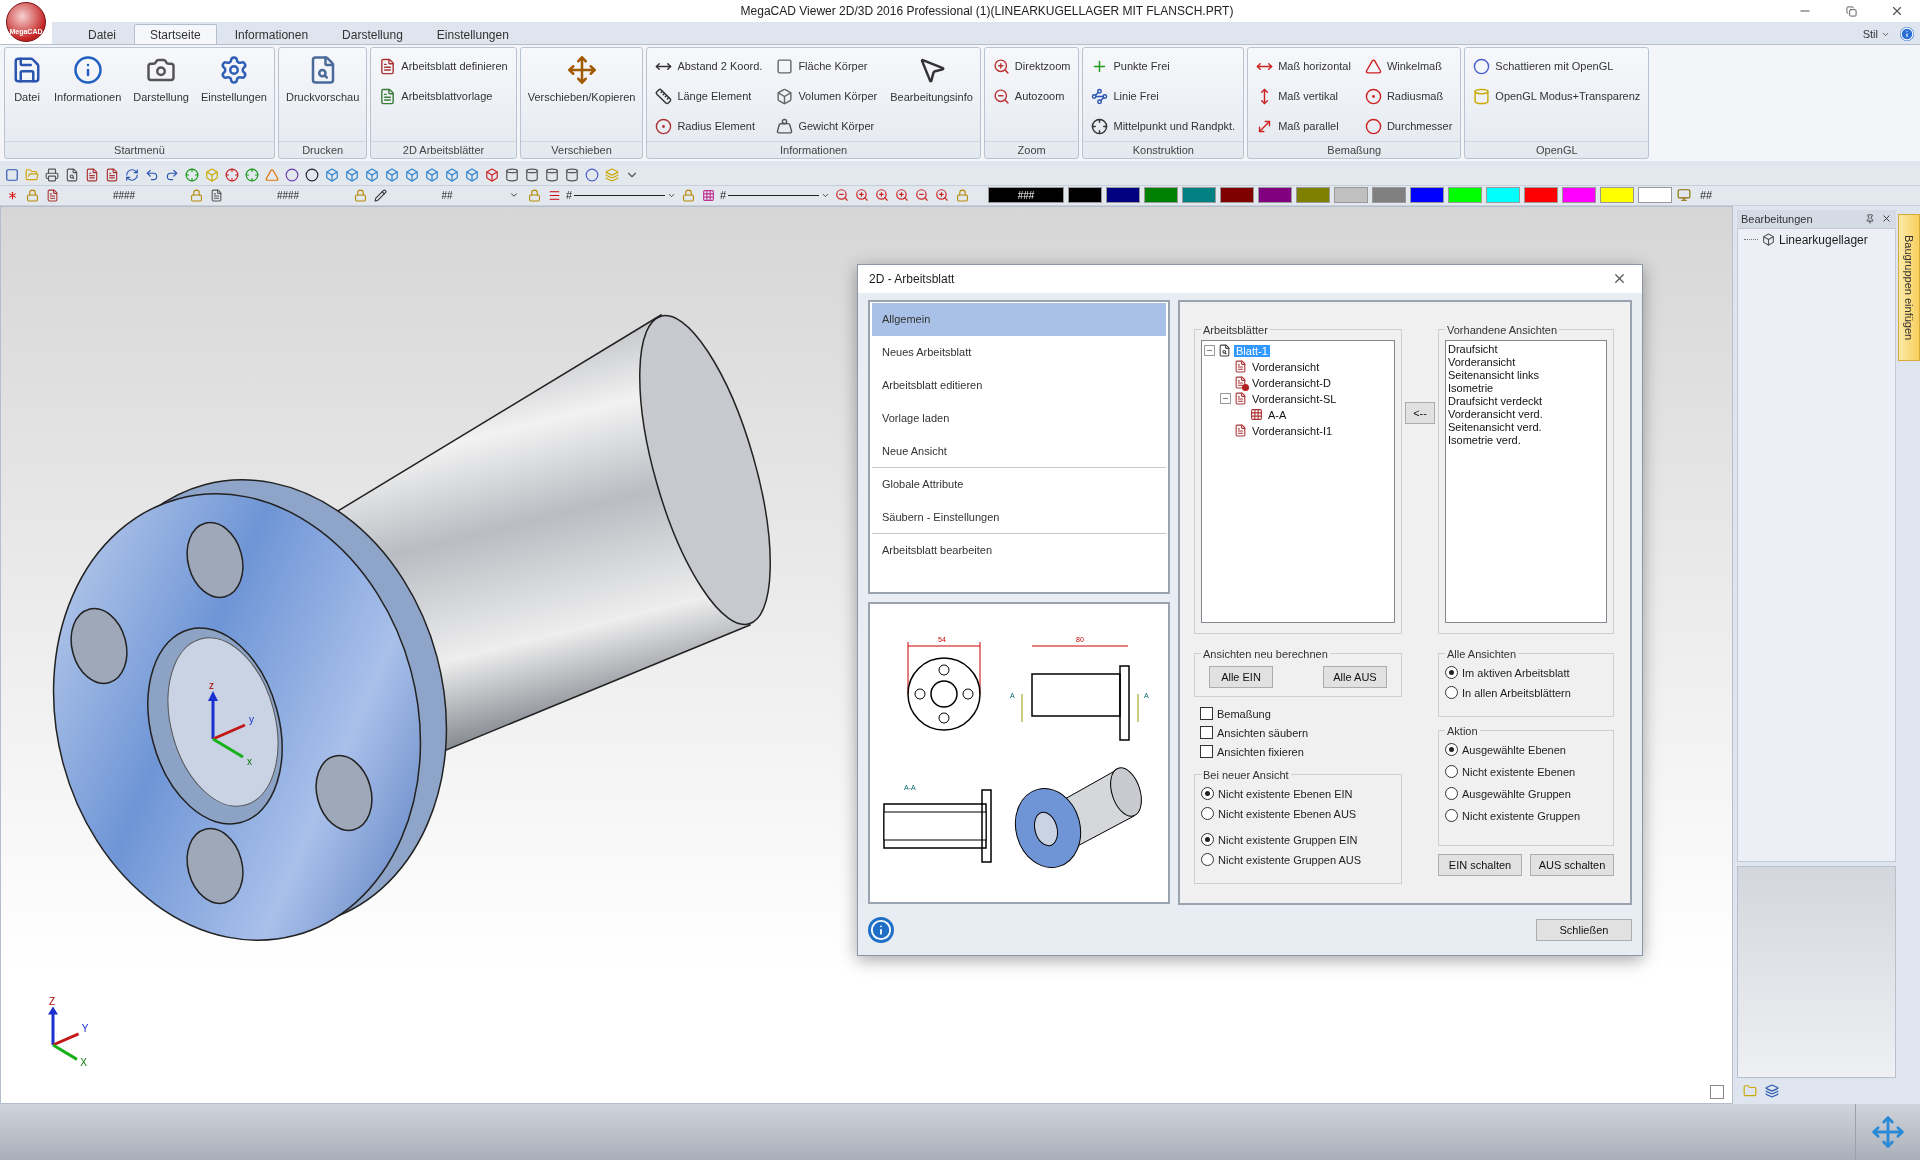  Describe the element at coordinates (1355, 676) in the screenshot. I see `dialog-button: Alle AUS` at that location.